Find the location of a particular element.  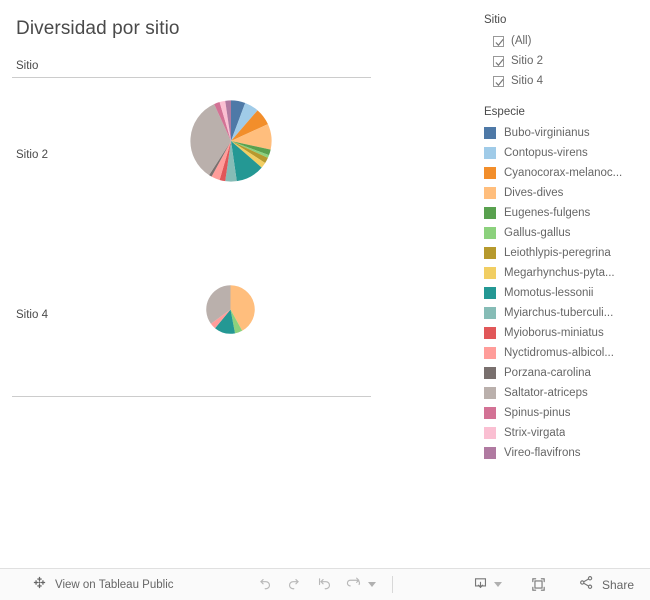

dashboard-toolbar: View on Tableau Public Share is located at coordinates (325, 584).